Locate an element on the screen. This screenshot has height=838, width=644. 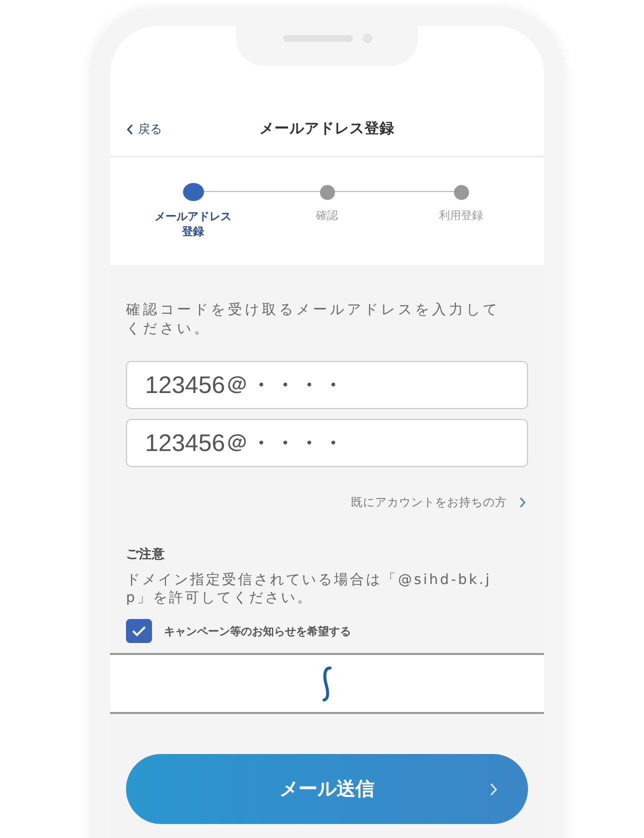
page-title: メールアドレス登録 is located at coordinates (327, 129).